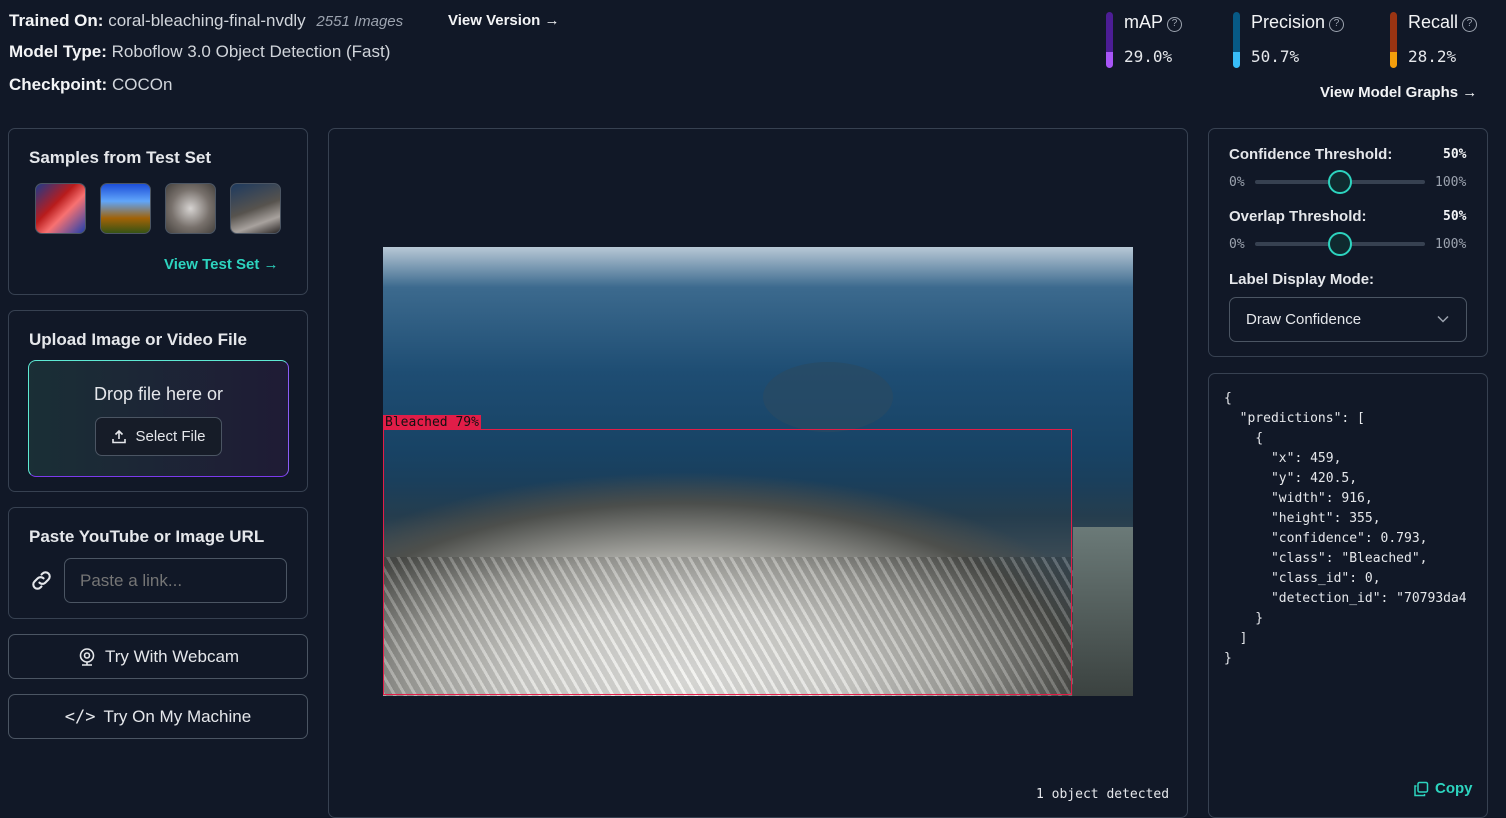 The width and height of the screenshot is (1506, 818). I want to click on webcam-label: Try With Webcam, so click(172, 656).